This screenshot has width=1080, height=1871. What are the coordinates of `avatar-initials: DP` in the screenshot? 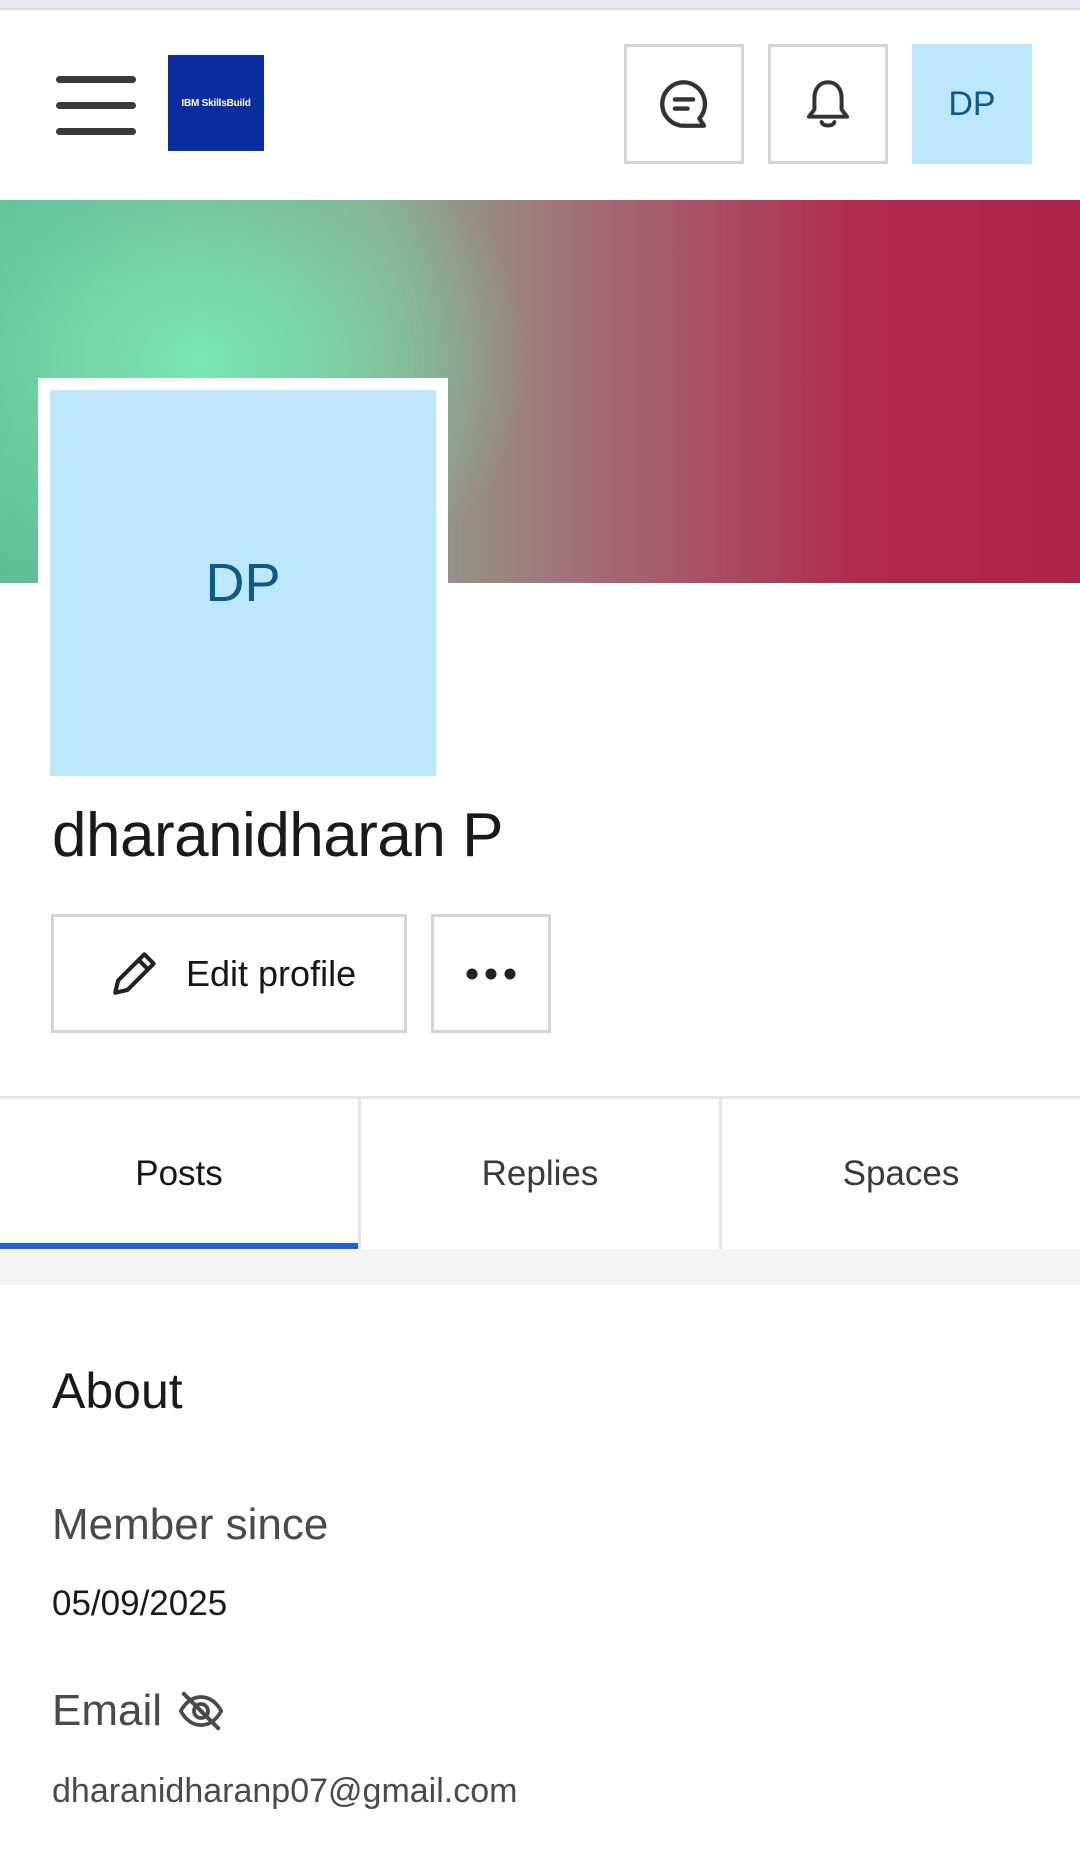 It's located at (972, 103).